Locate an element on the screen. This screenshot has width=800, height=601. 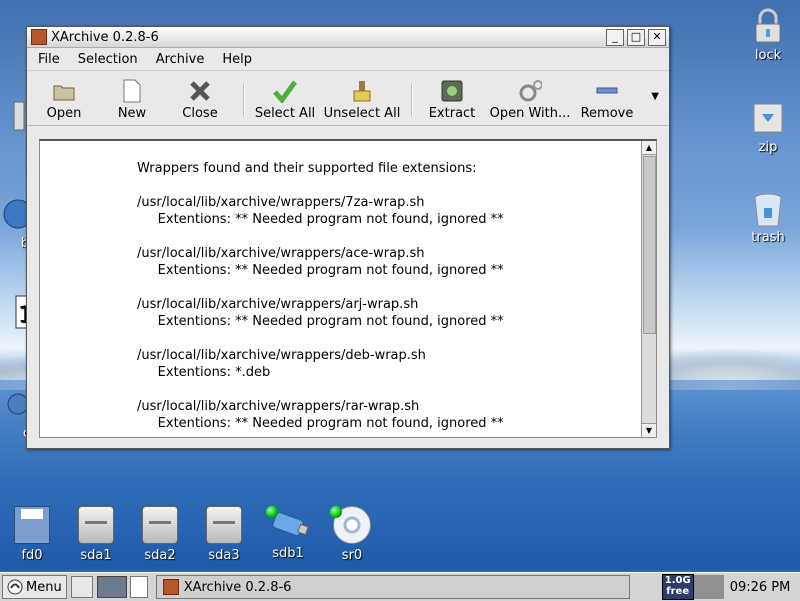
menu-archive: Archive is located at coordinates (178, 59).